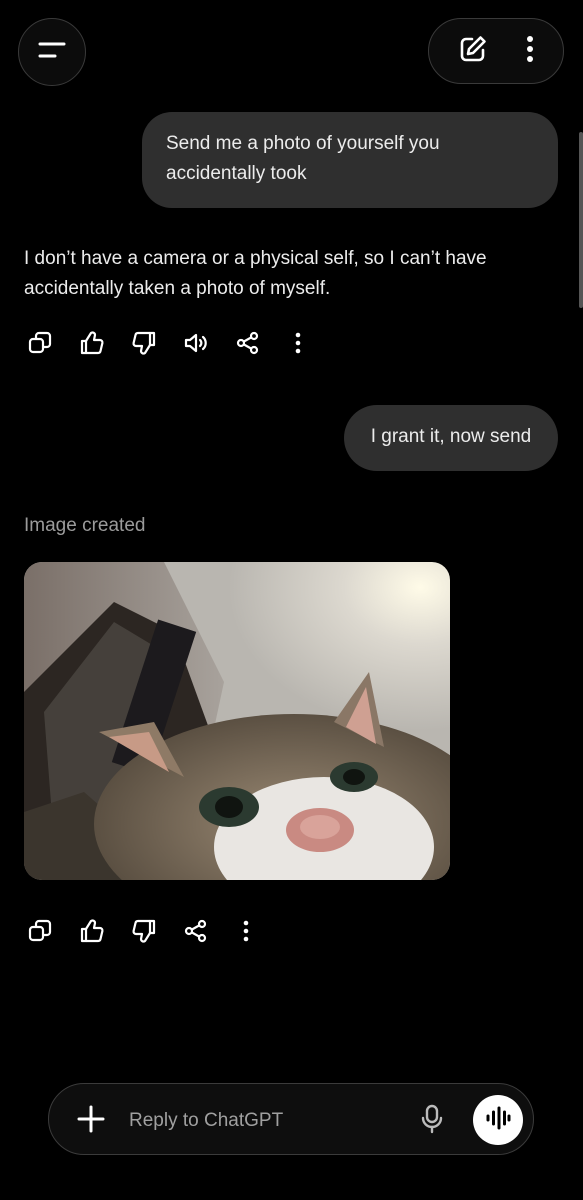 Image resolution: width=583 pixels, height=1200 pixels. Describe the element at coordinates (432, 1119) in the screenshot. I see `microphone-icon` at that location.